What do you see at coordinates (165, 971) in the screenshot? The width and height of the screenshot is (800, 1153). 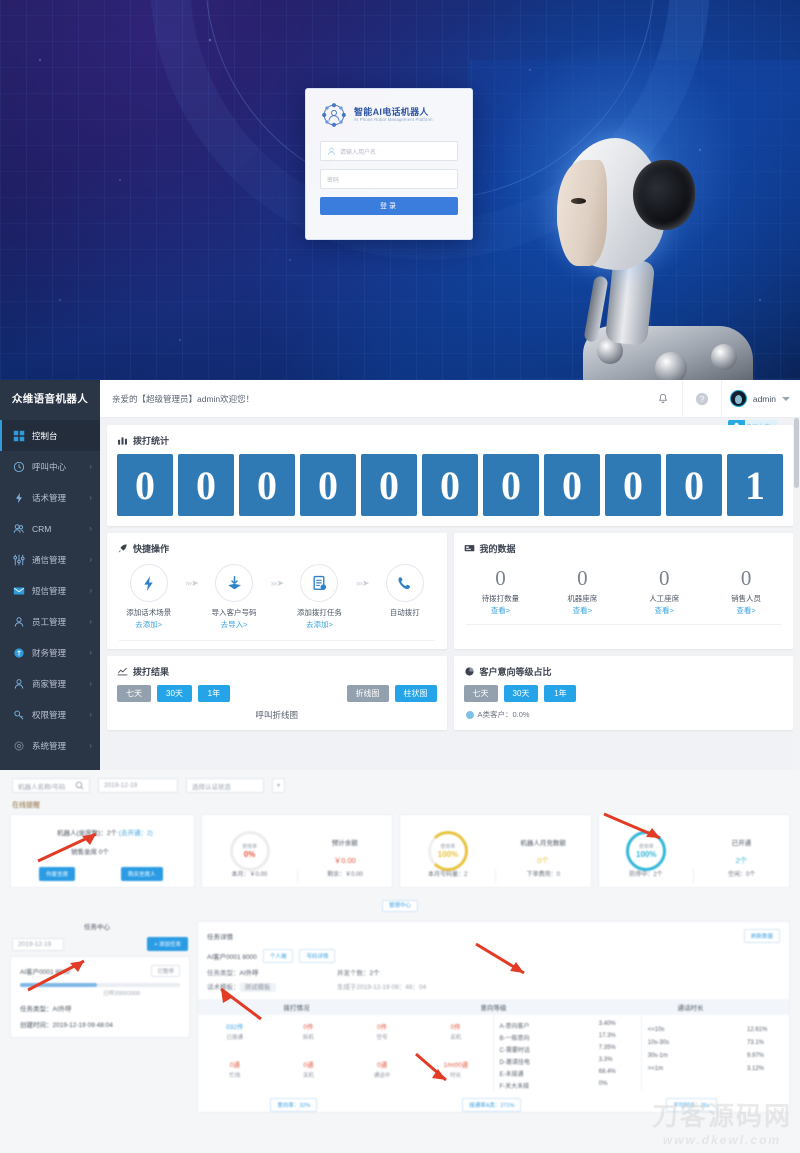 I see `task-status-button: 已暂停` at bounding box center [165, 971].